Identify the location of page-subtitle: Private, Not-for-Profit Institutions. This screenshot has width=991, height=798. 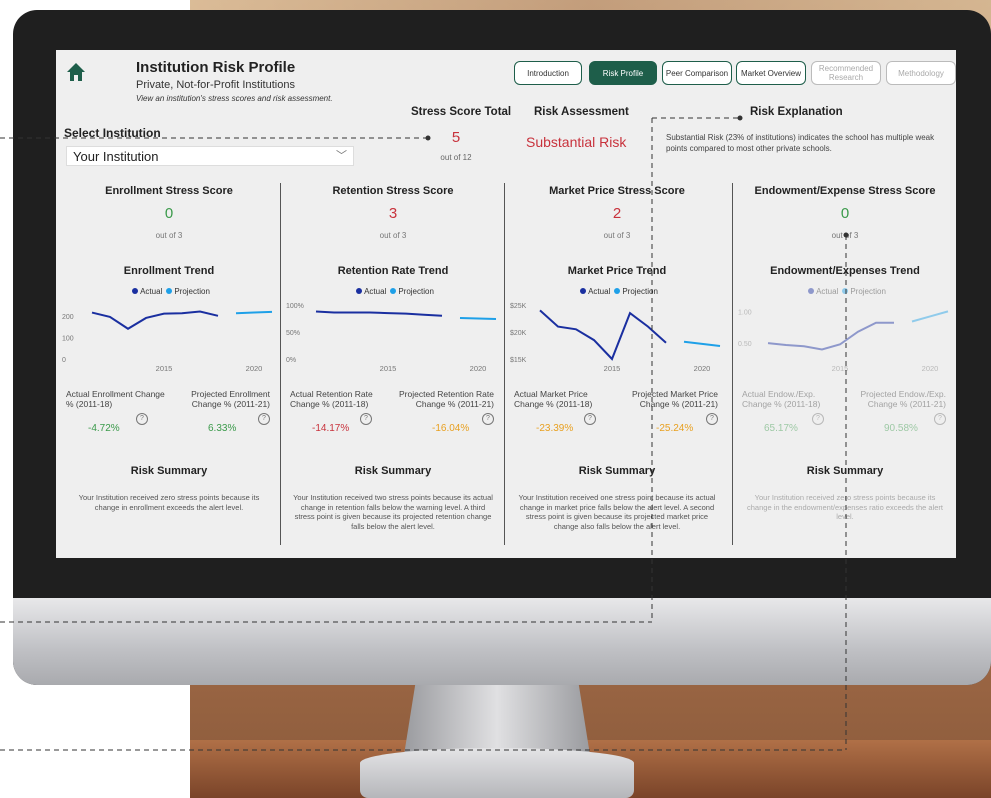
(215, 85).